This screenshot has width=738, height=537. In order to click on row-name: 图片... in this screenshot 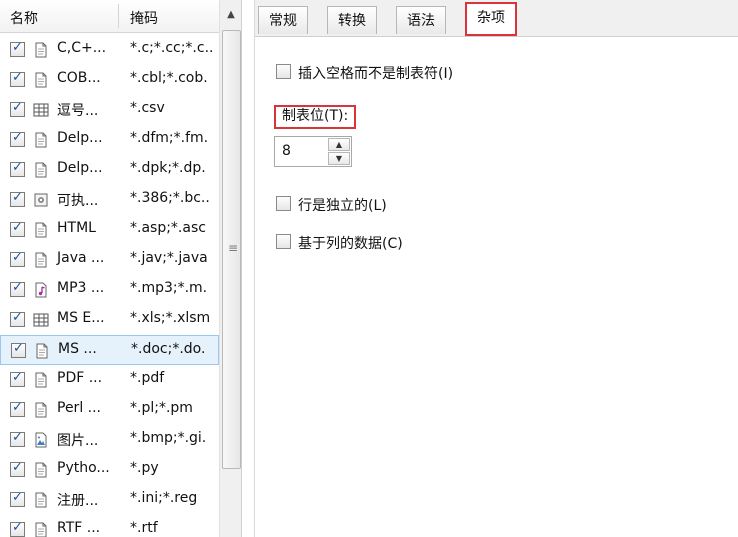, I will do `click(78, 441)`.